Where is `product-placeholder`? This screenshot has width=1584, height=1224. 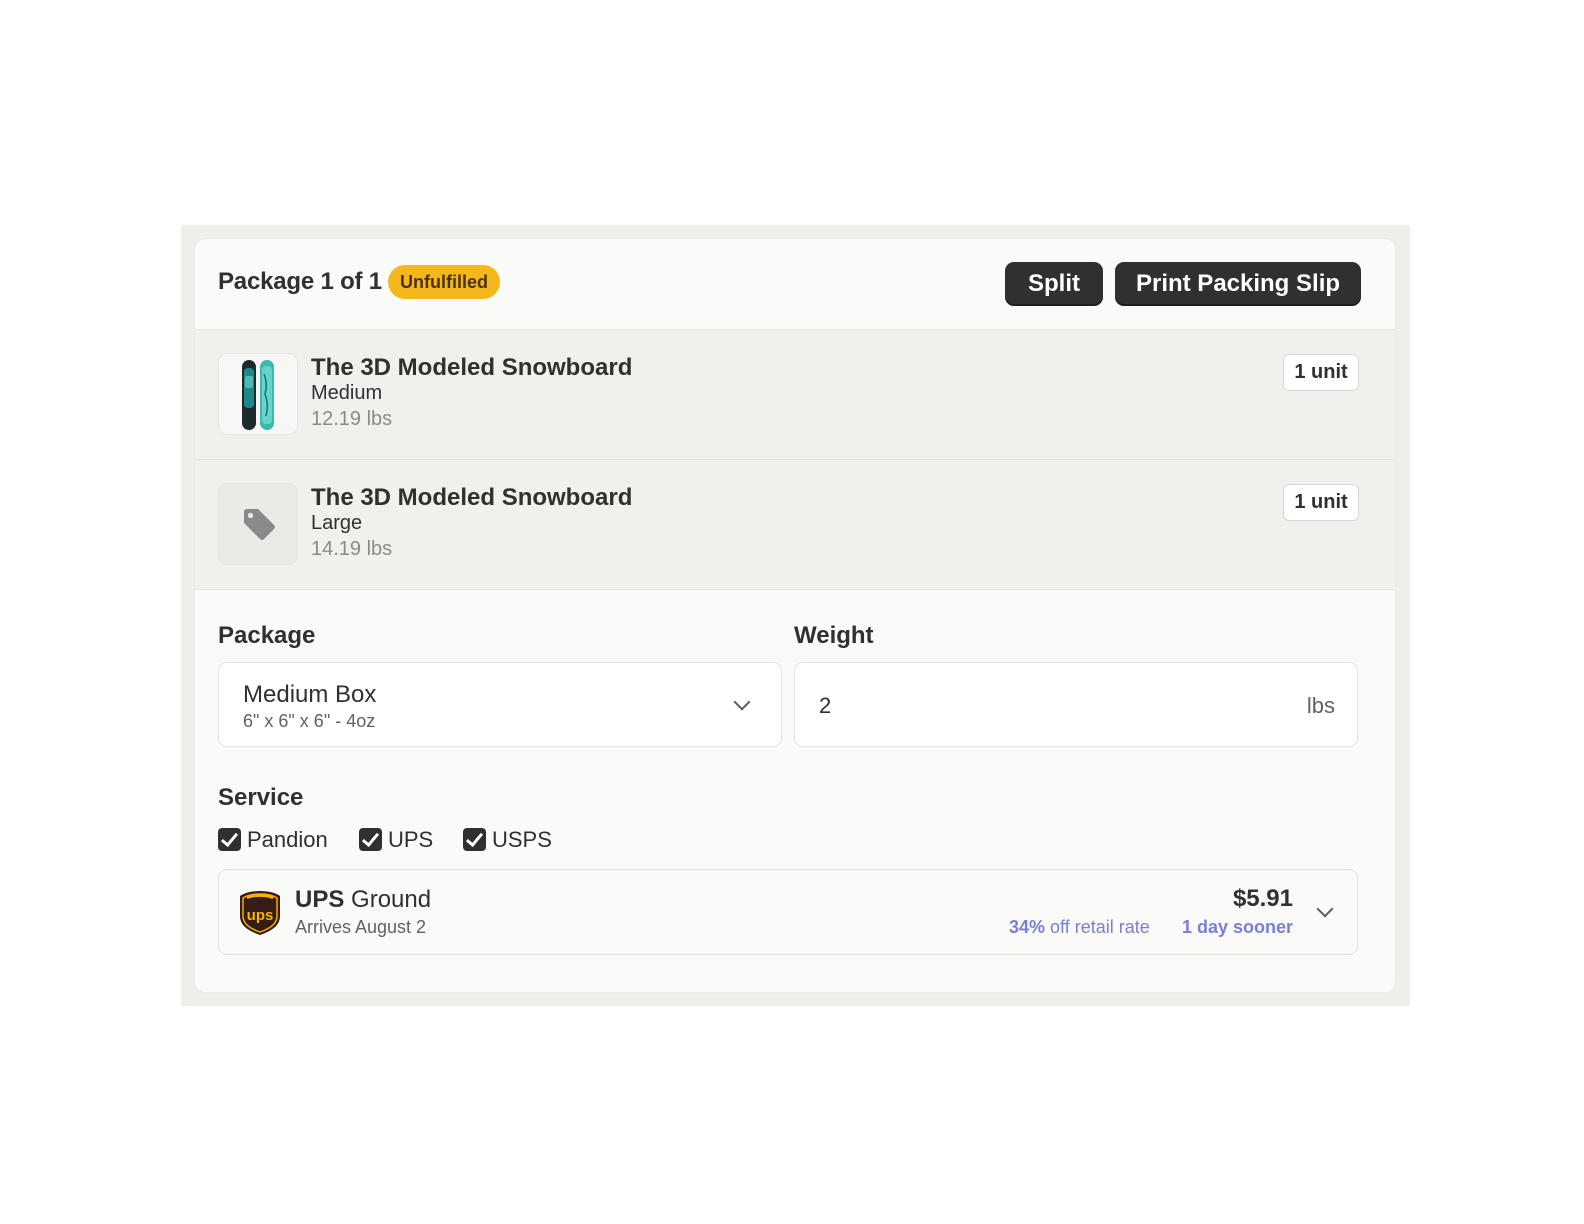 product-placeholder is located at coordinates (258, 524).